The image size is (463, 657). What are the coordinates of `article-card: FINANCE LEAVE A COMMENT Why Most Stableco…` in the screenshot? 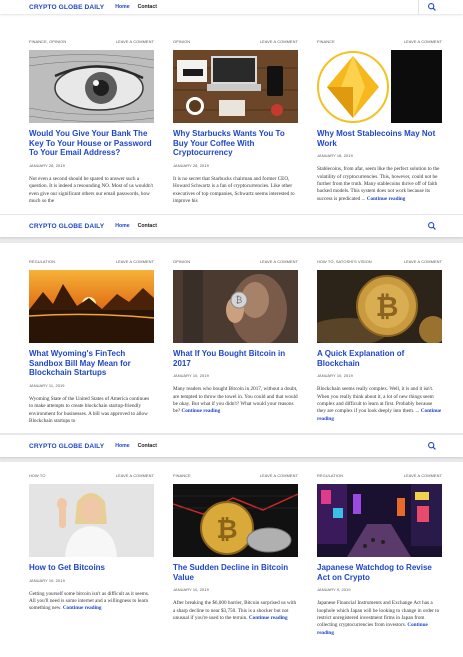 It's located at (379, 121).